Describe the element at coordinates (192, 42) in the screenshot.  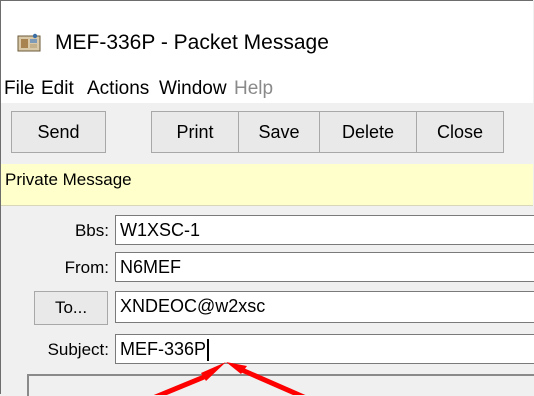
I see `window-title: MEF-336P - Packet Message` at that location.